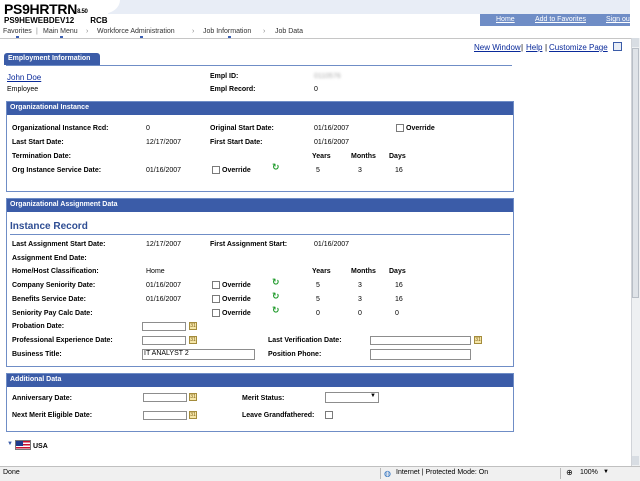 This screenshot has width=640, height=481. I want to click on zoom-icon: ⊕, so click(569, 472).